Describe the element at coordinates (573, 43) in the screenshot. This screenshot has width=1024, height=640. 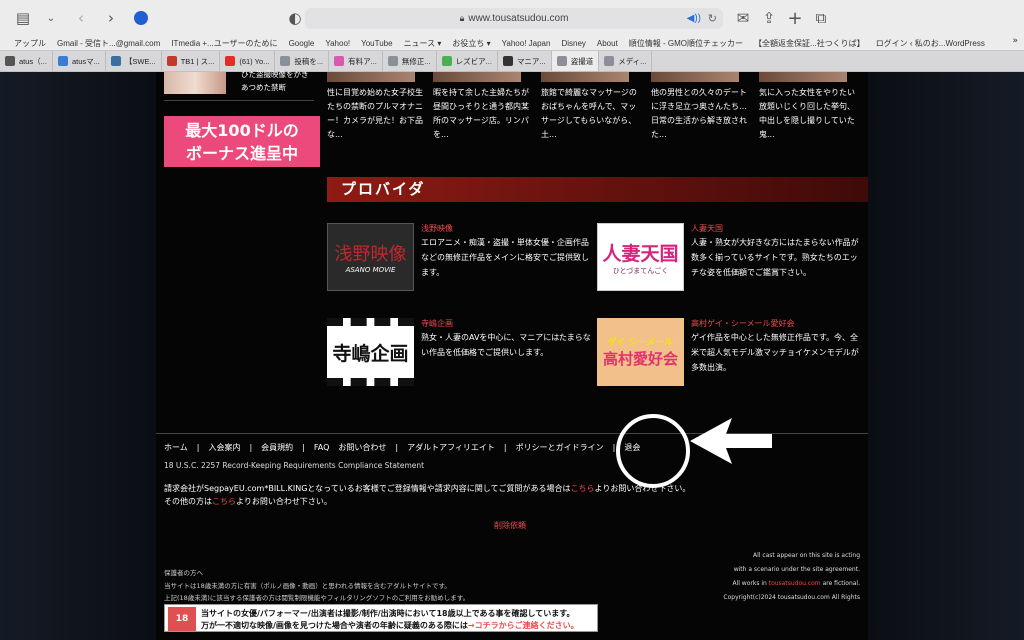
I see `bookmark-item: Disney` at that location.